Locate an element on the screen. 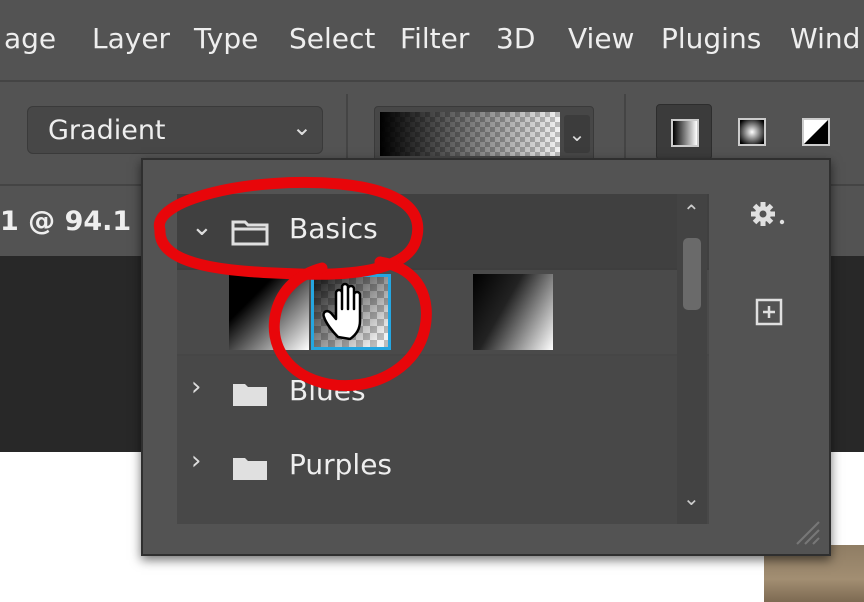  menu-select: Select is located at coordinates (332, 38).